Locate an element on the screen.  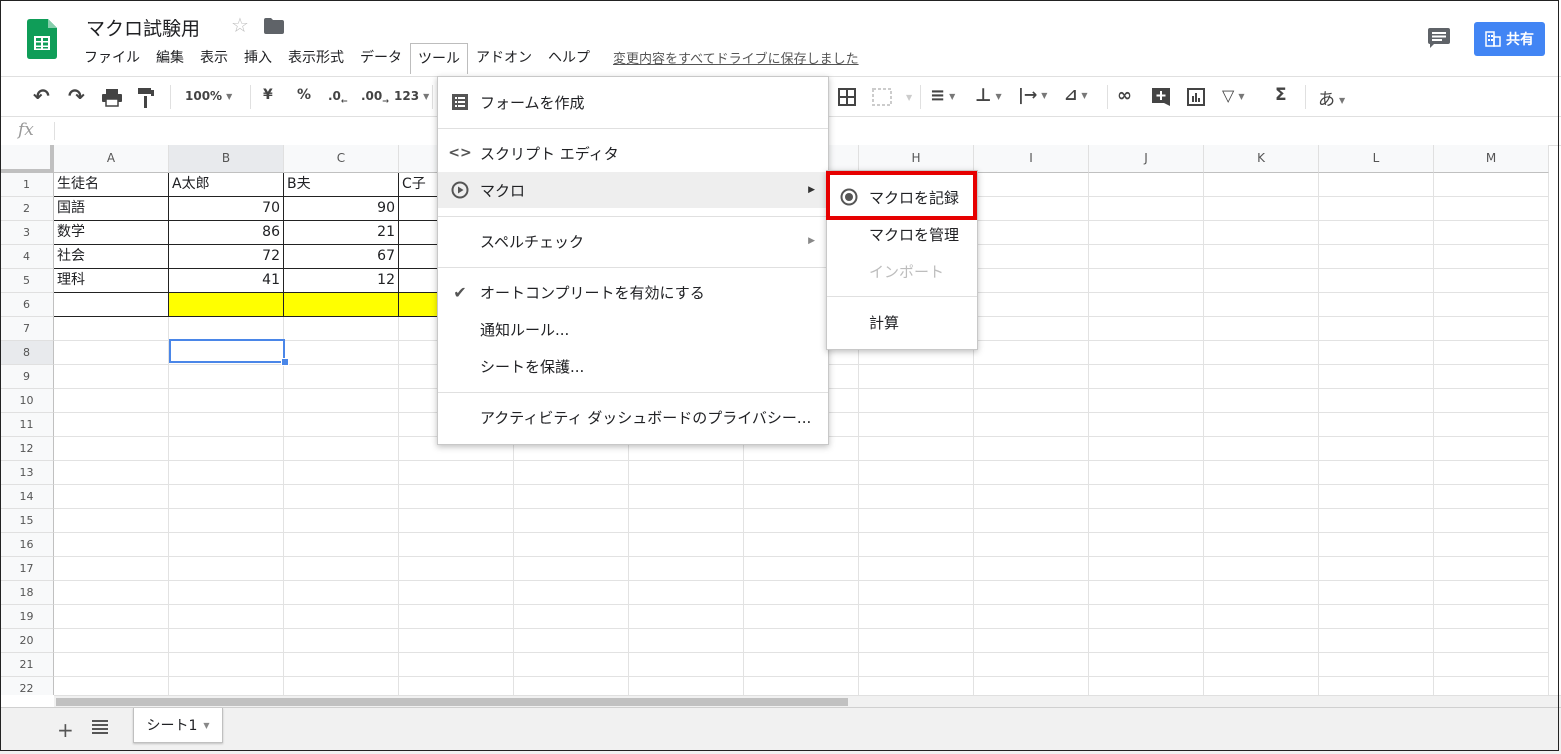
row-header: 18 is located at coordinates (27, 593).